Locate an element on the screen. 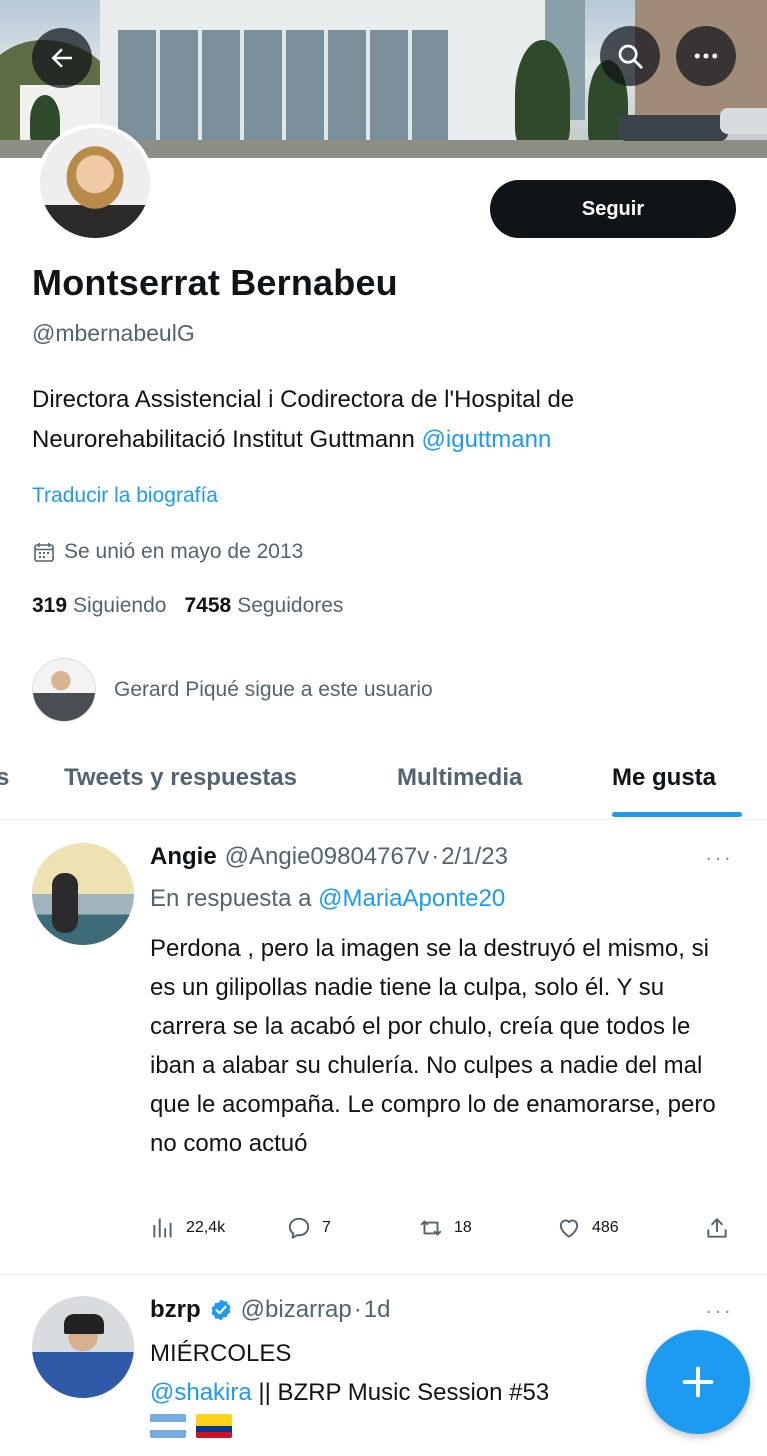  active-tab-indicator is located at coordinates (677, 814).